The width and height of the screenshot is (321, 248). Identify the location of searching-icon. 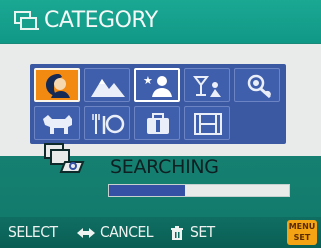
(64, 158).